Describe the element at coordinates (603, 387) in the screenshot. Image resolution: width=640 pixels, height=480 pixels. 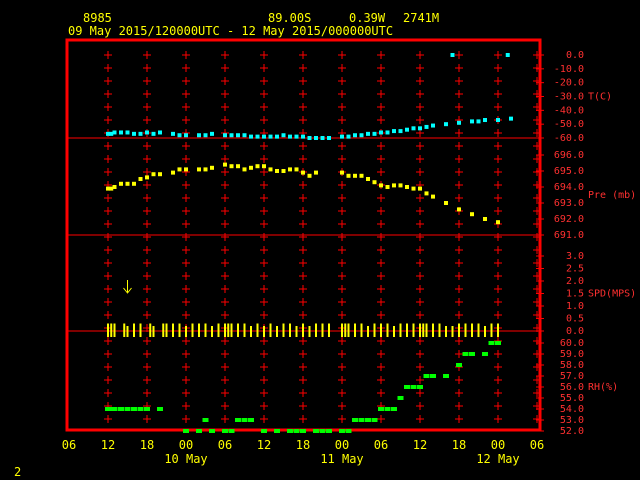
I see `y-axis-label: RH(%)` at that location.